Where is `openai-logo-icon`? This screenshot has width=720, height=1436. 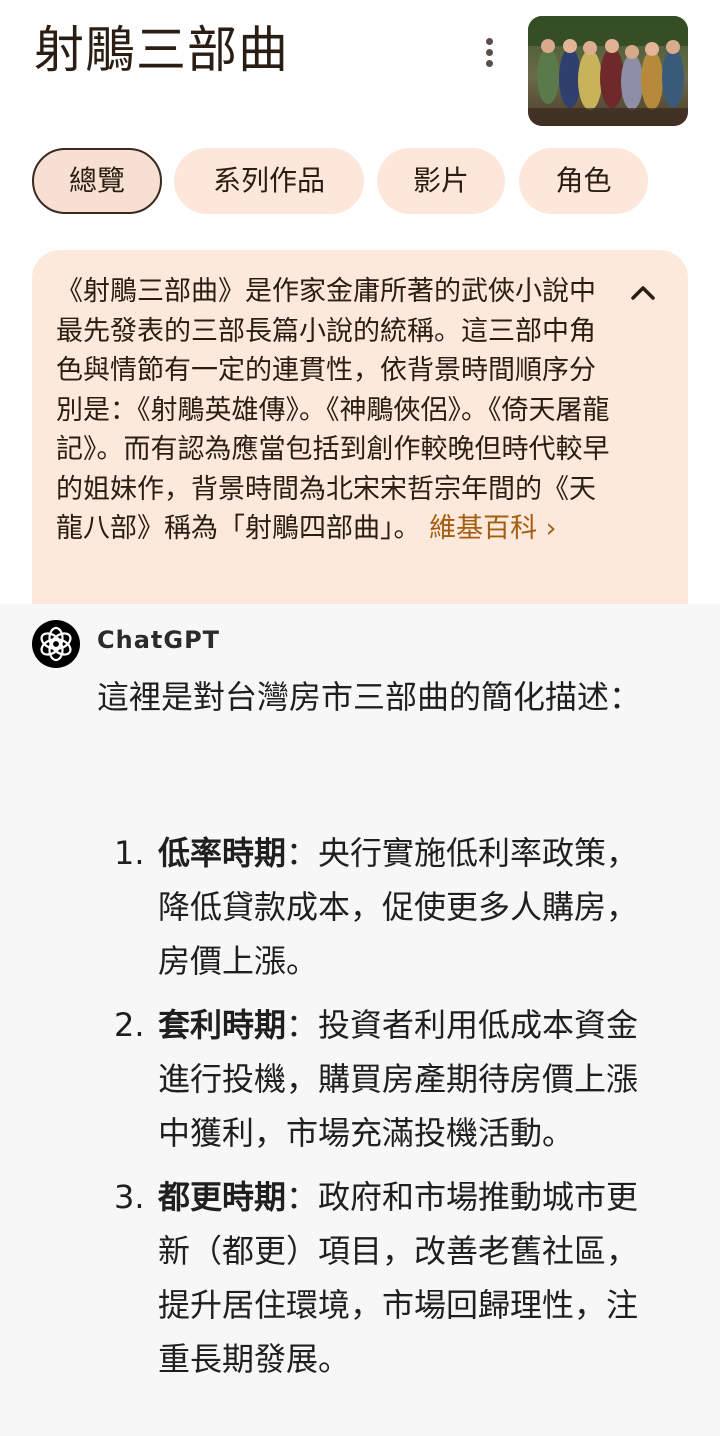
openai-logo-icon is located at coordinates (56, 644).